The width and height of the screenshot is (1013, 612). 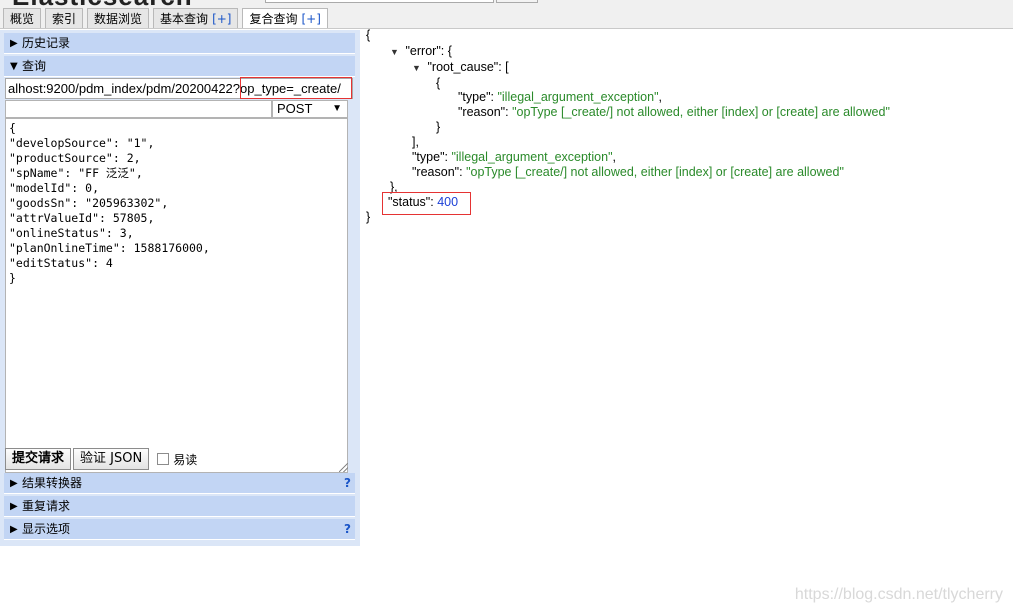 I want to click on json-line-root-cause: ▼ "root_cause": [, so click(x=460, y=68).